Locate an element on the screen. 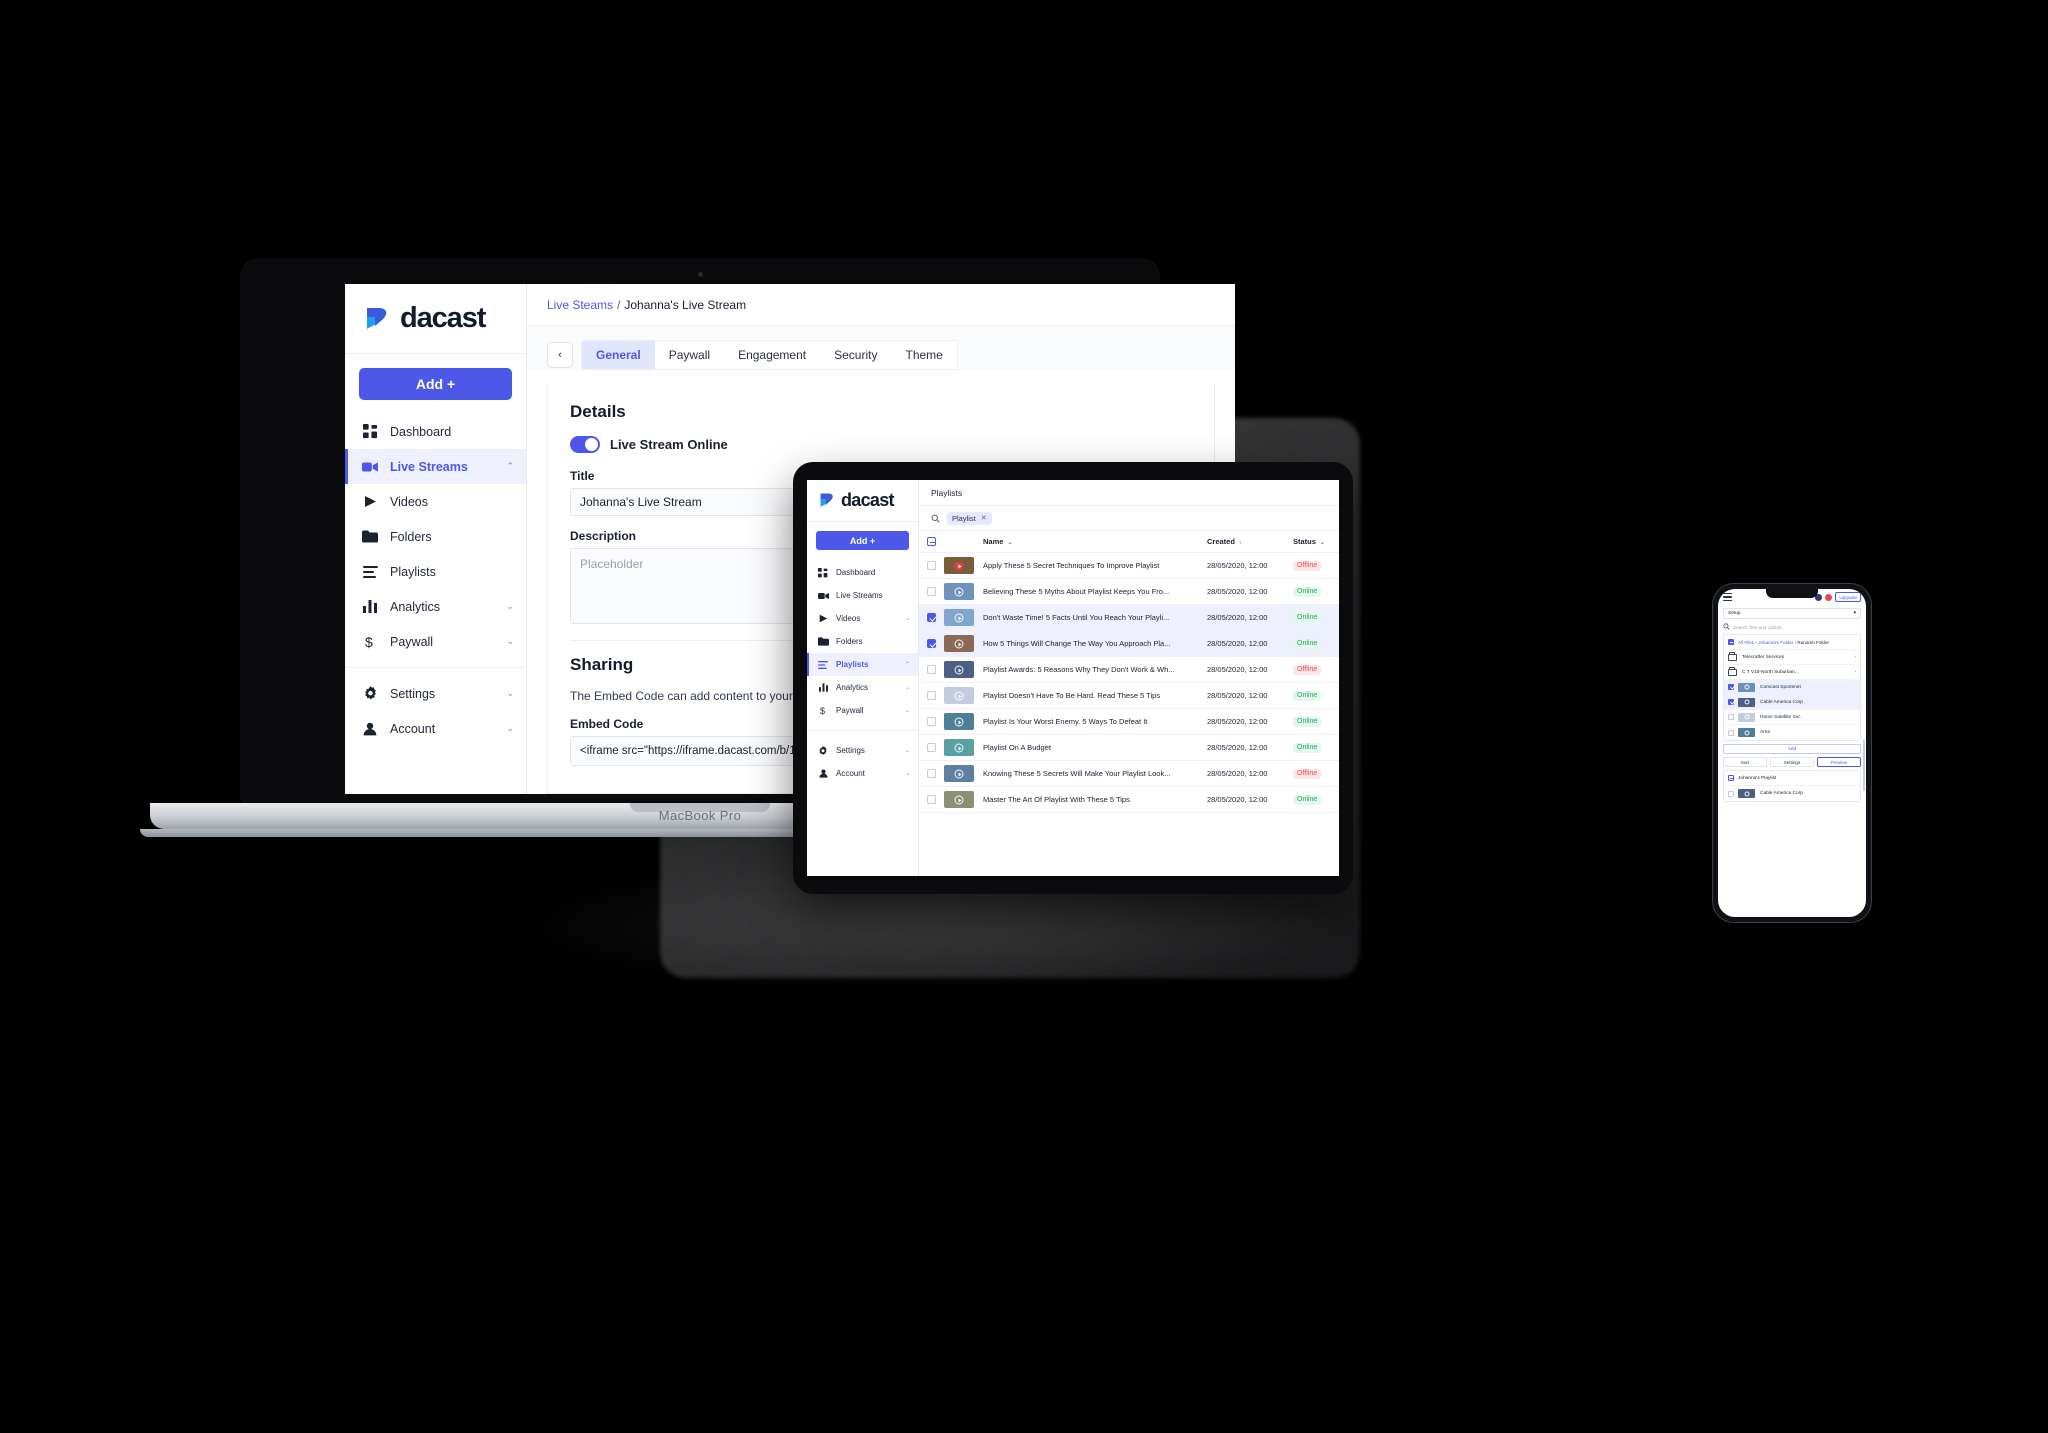 This screenshot has height=1433, width=2048. sort-button: Sort is located at coordinates (1745, 762).